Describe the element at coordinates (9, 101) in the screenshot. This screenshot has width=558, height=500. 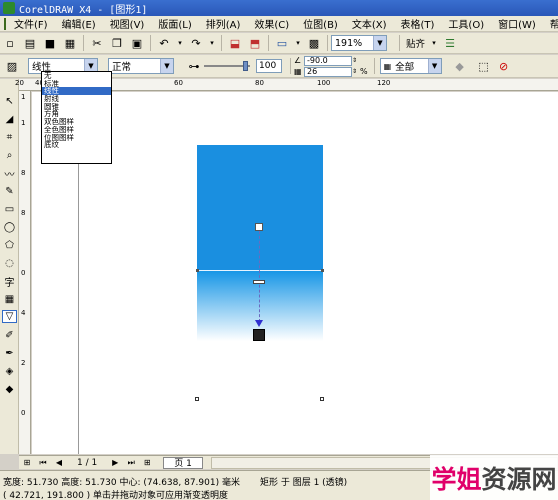
I see `pick-tool-icon: ↖` at that location.